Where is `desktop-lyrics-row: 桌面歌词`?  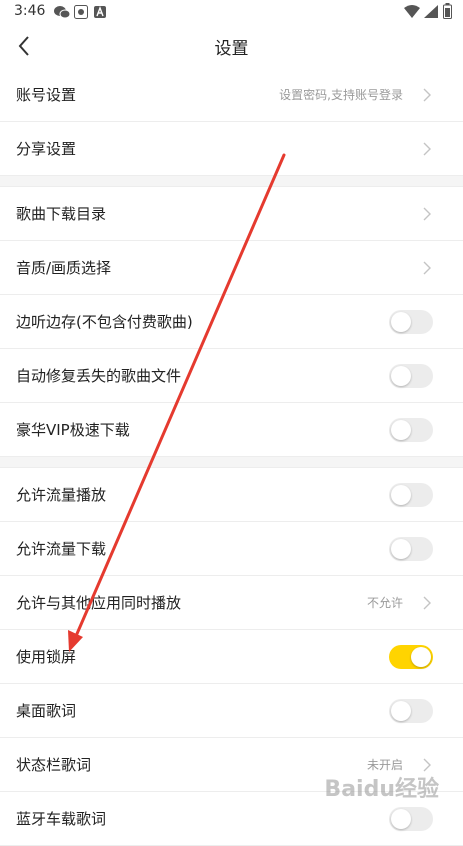 desktop-lyrics-row: 桌面歌词 is located at coordinates (231, 711).